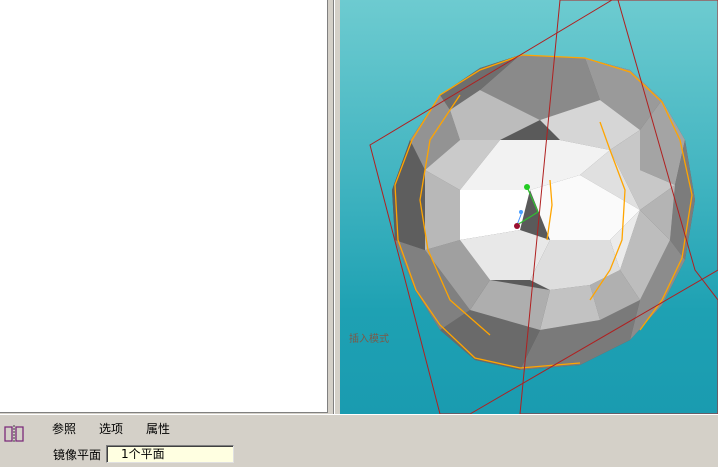 The width and height of the screenshot is (718, 467). I want to click on panel-splitter, so click(333, 207).